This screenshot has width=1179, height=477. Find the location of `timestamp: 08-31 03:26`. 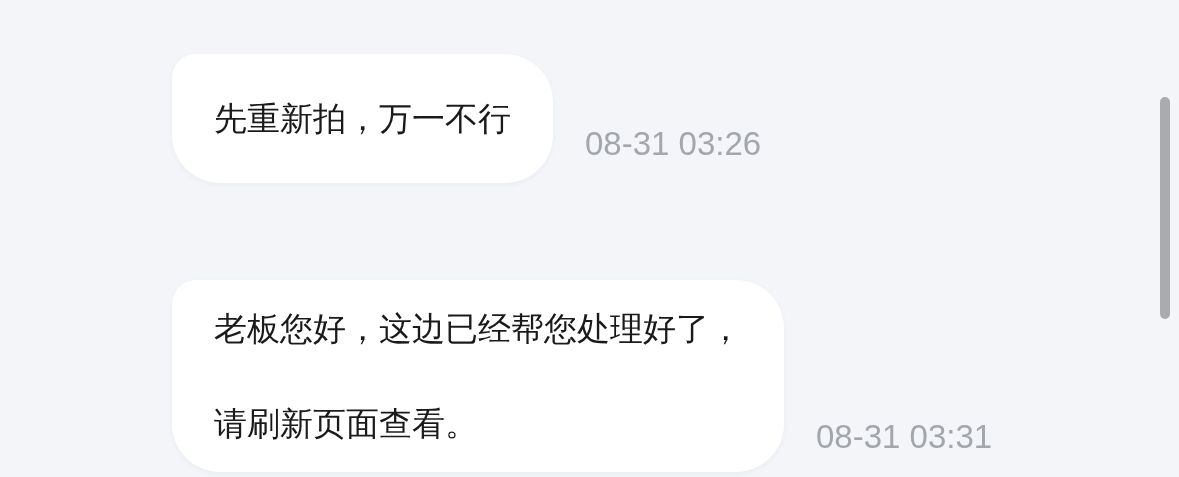

timestamp: 08-31 03:26 is located at coordinates (673, 144).